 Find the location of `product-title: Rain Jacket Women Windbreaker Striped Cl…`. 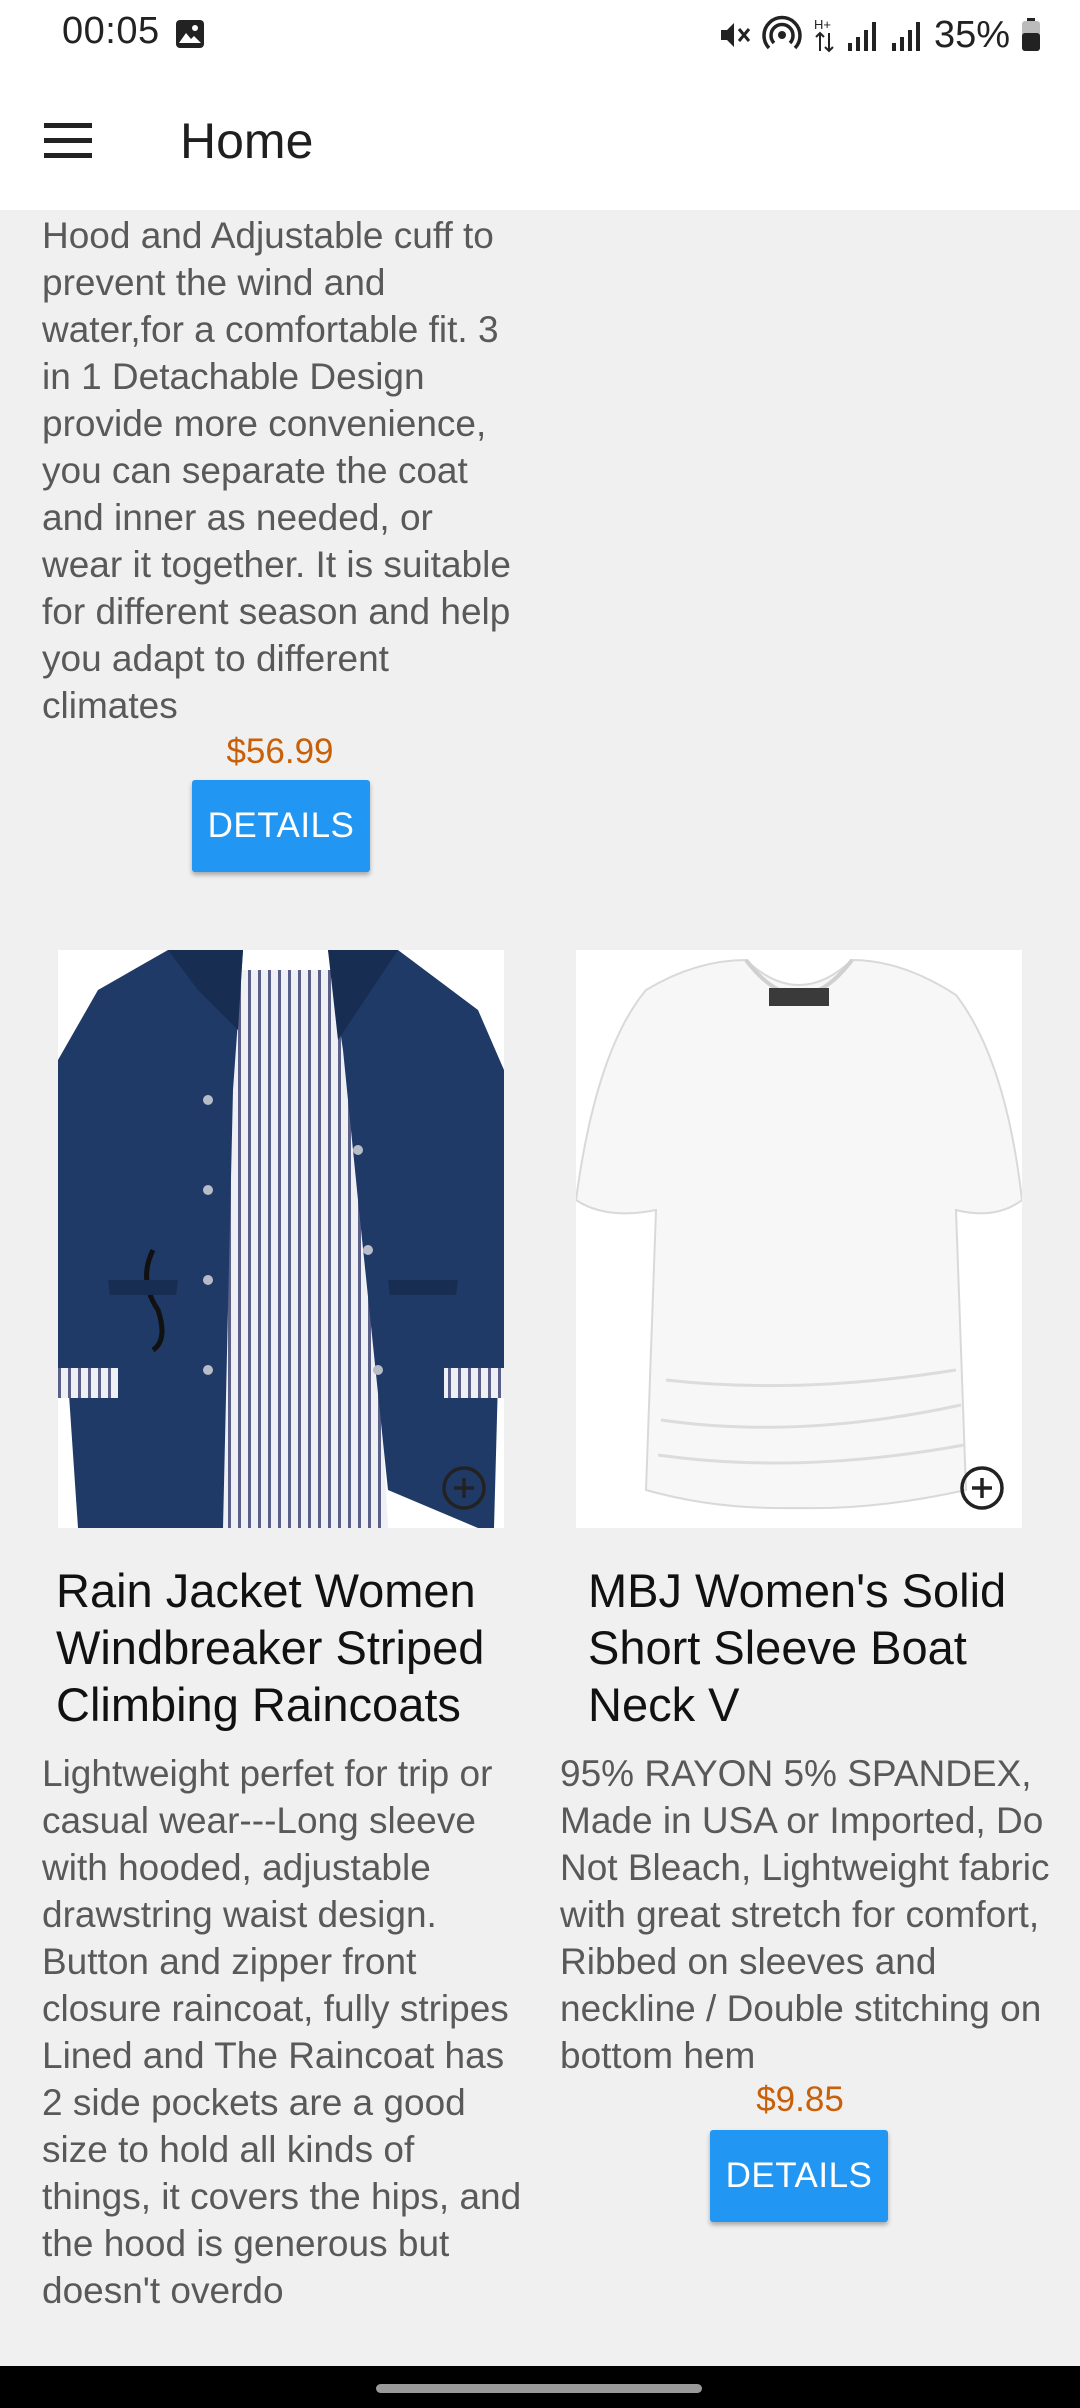

product-title: Rain Jacket Women Windbreaker Striped Cl… is located at coordinates (270, 1647).